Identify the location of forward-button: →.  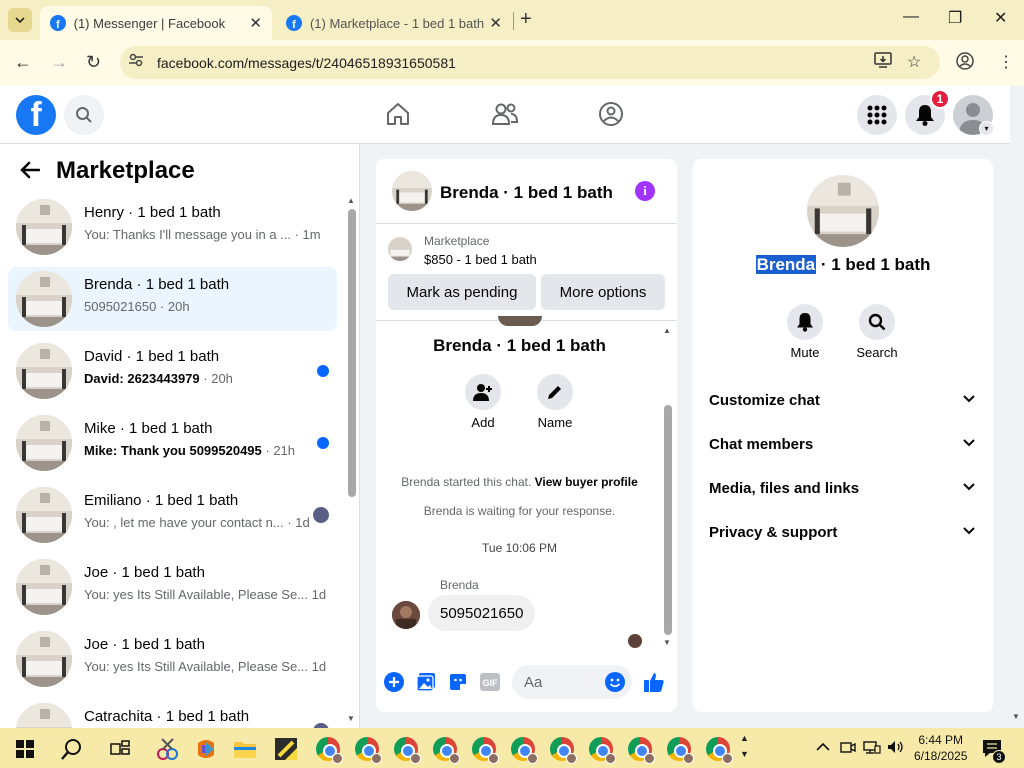
(59, 62).